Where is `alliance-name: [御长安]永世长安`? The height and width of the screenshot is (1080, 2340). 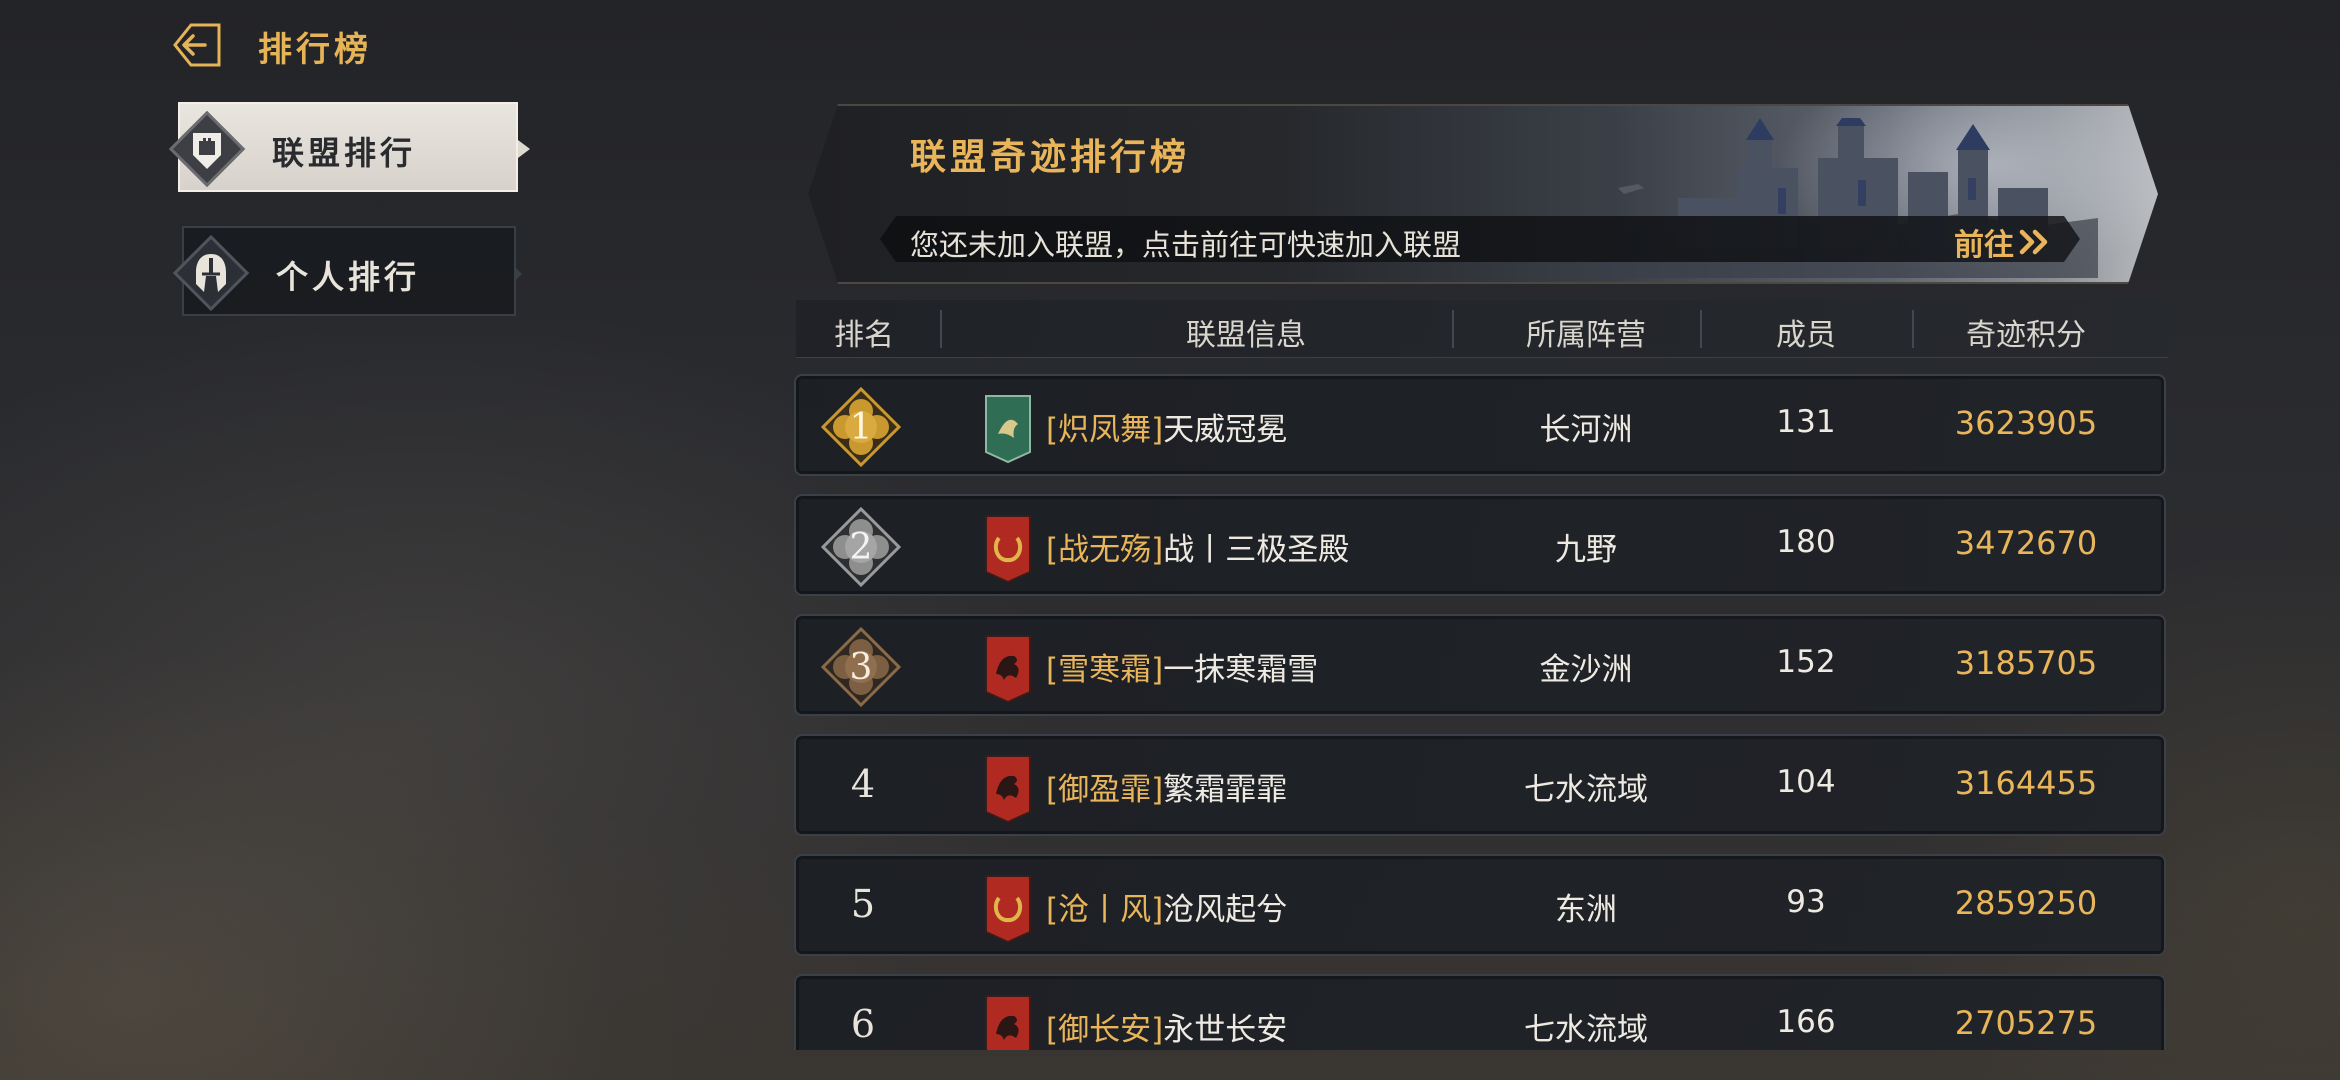
alliance-name: [御长安]永世长安 is located at coordinates (1166, 1026).